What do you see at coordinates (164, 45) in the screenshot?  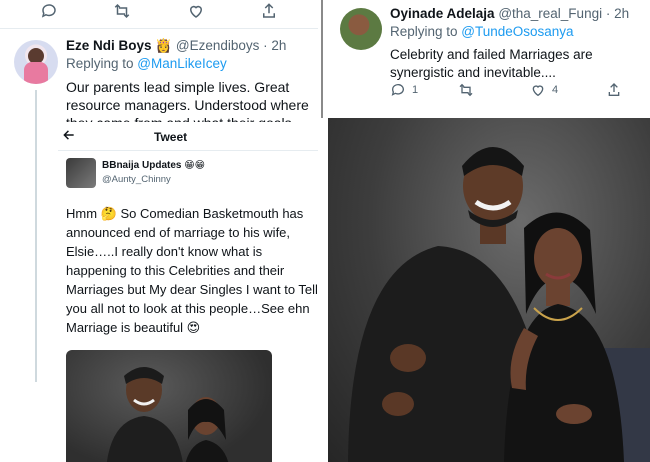 I see `author-badge: 👸` at bounding box center [164, 45].